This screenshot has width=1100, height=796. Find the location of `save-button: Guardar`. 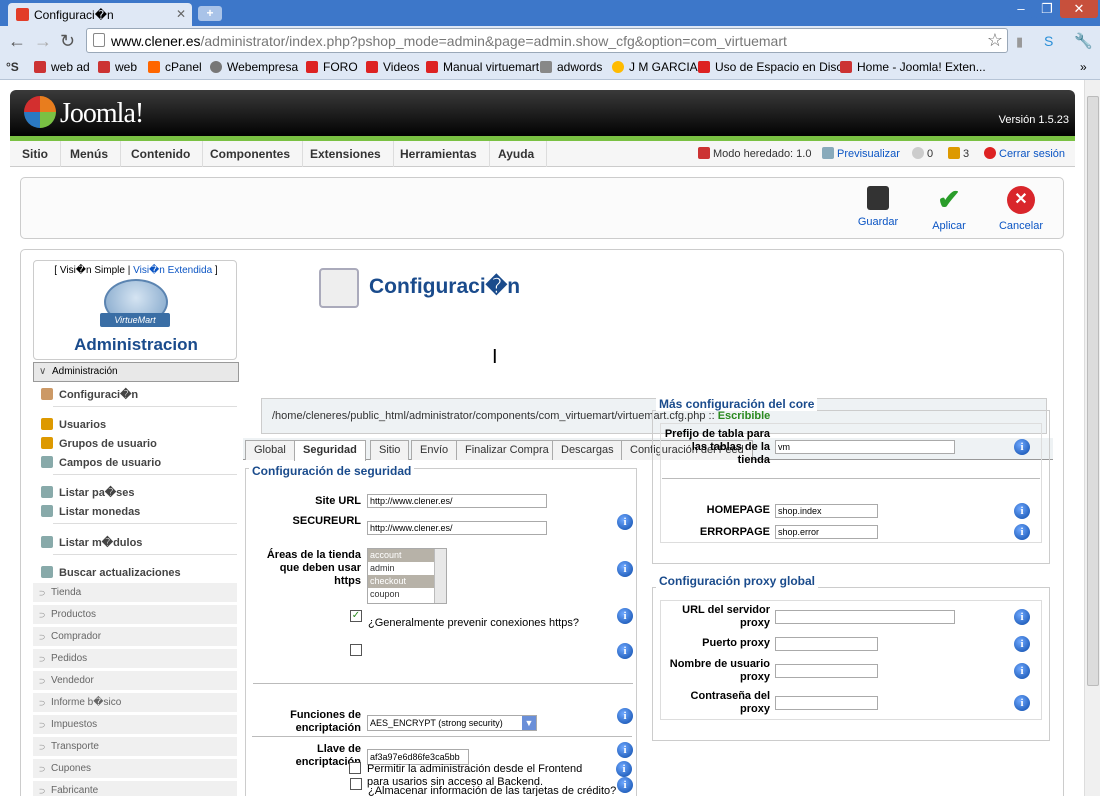

save-button: Guardar is located at coordinates (878, 207).